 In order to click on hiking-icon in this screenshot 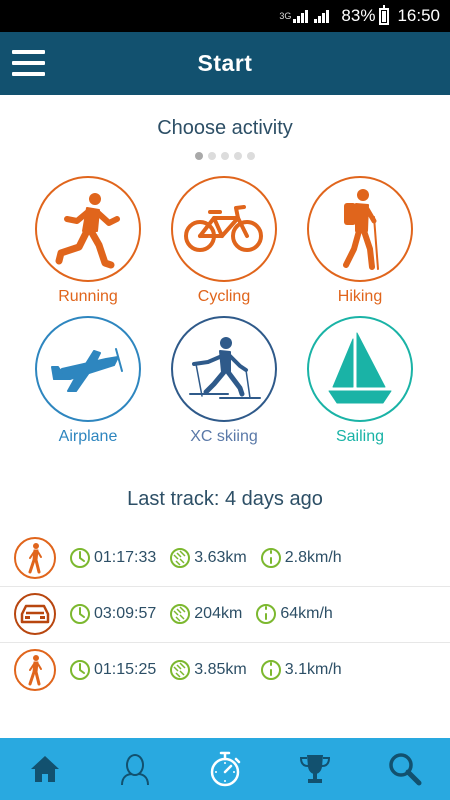, I will do `click(360, 229)`.